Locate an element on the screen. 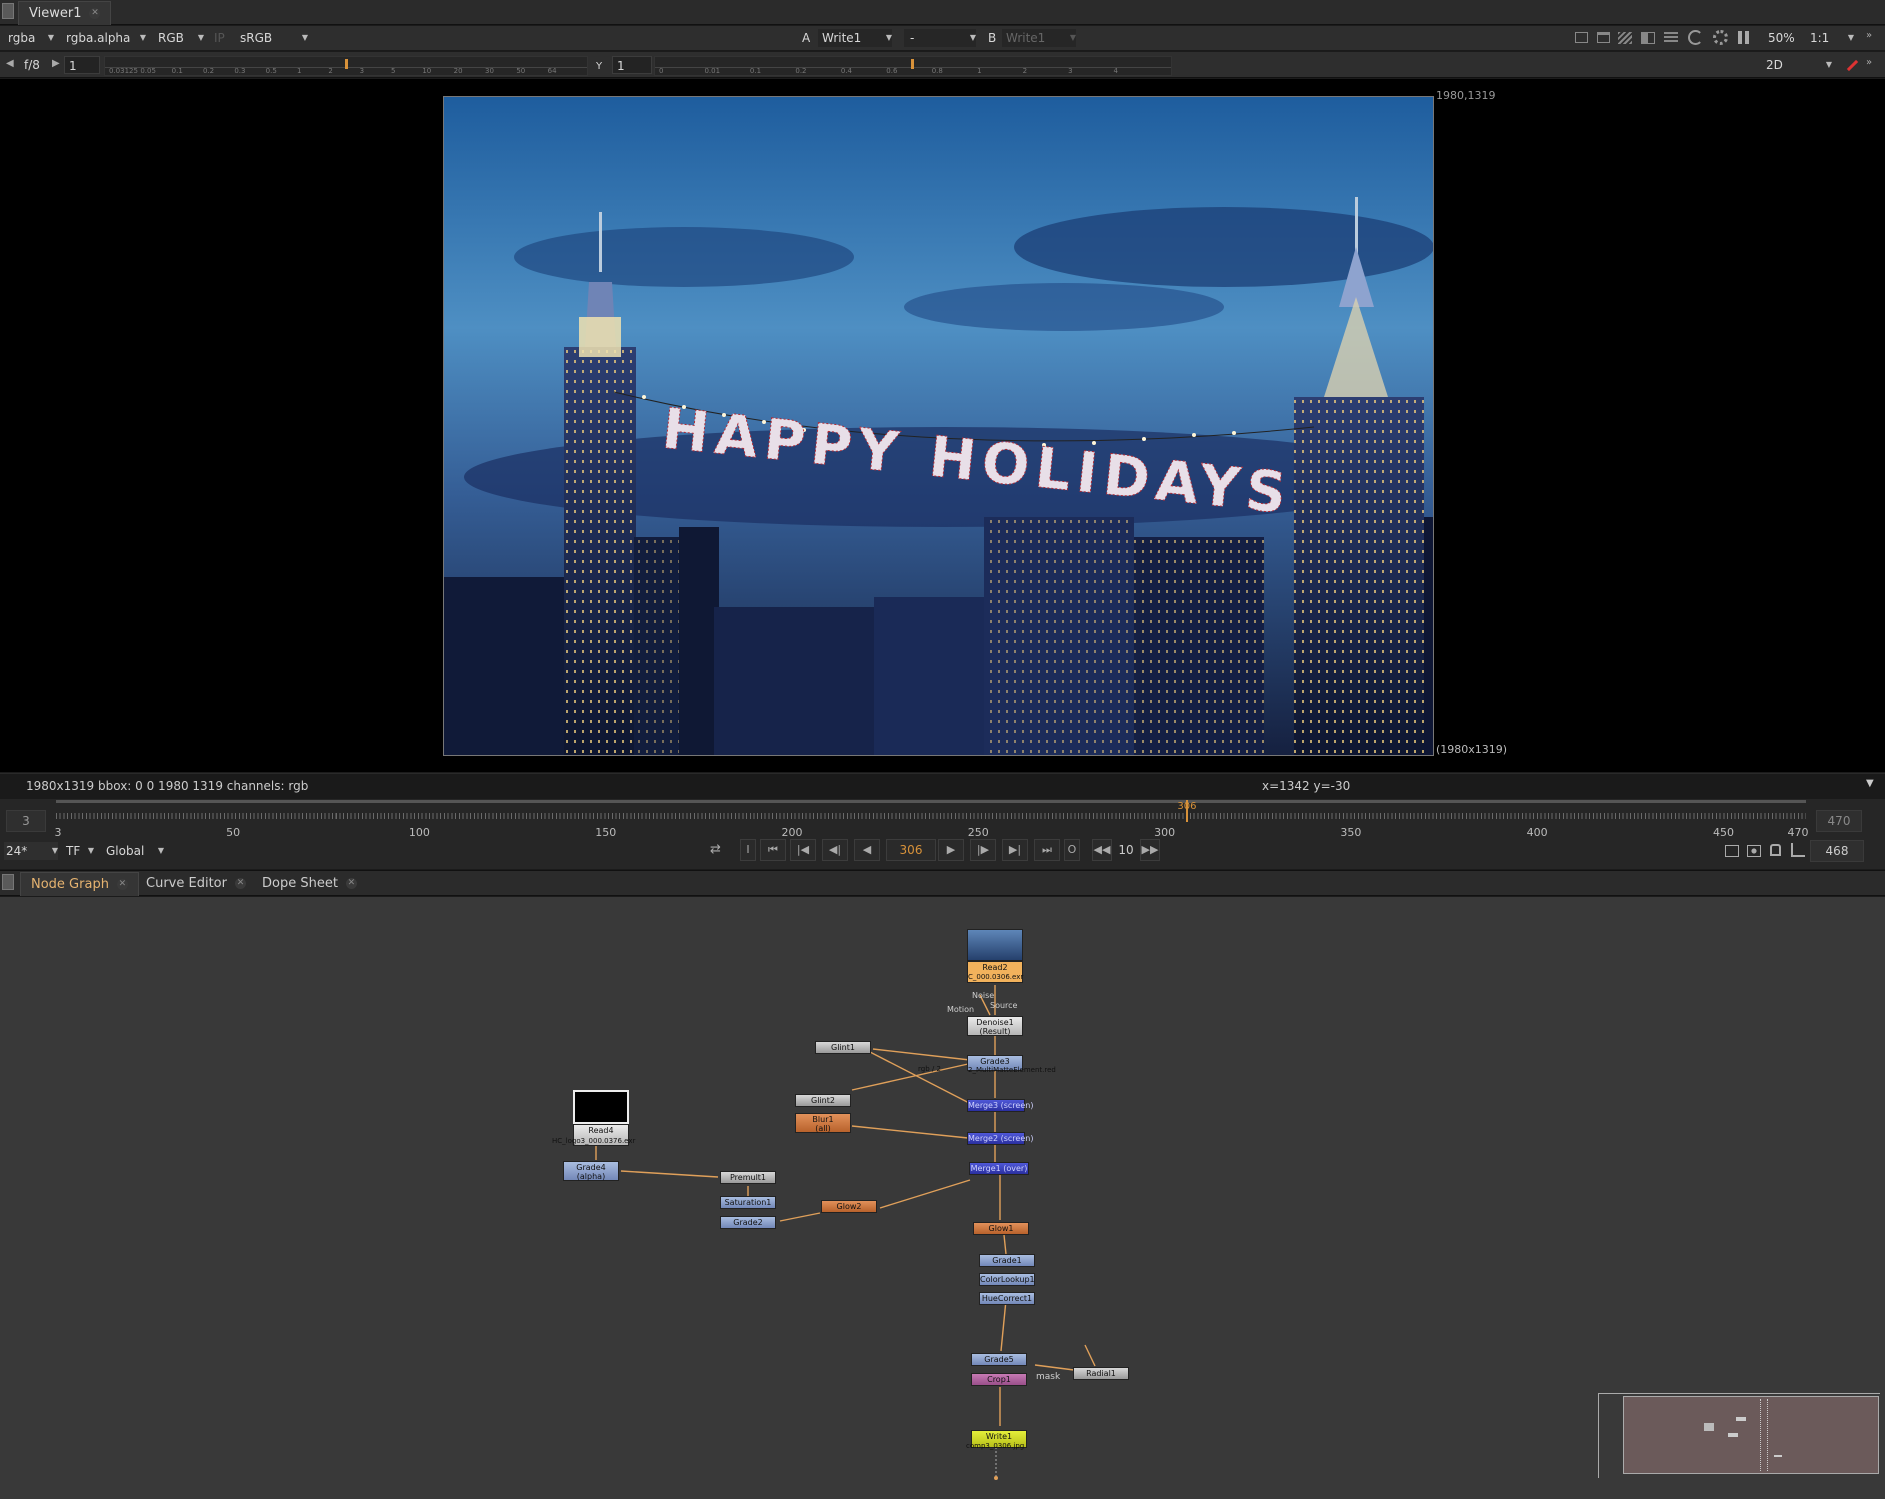 The width and height of the screenshot is (1885, 1499). node-grade1: Grade1 is located at coordinates (1007, 1260).